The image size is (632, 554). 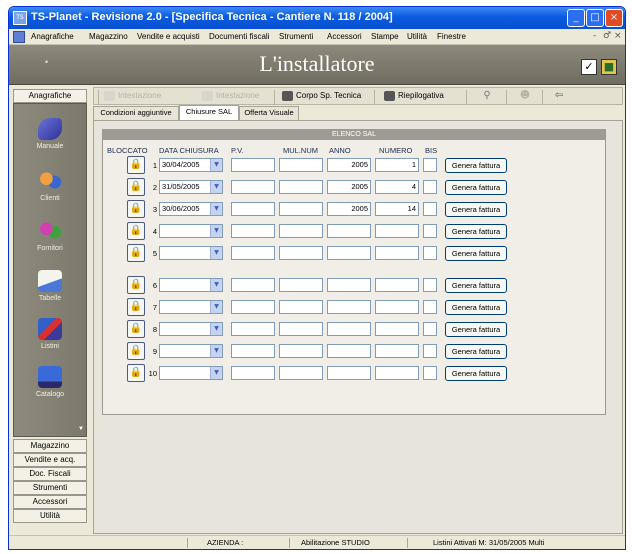 What do you see at coordinates (209, 112) in the screenshot?
I see `tab-chiusure-sal: Chiusure SAL` at bounding box center [209, 112].